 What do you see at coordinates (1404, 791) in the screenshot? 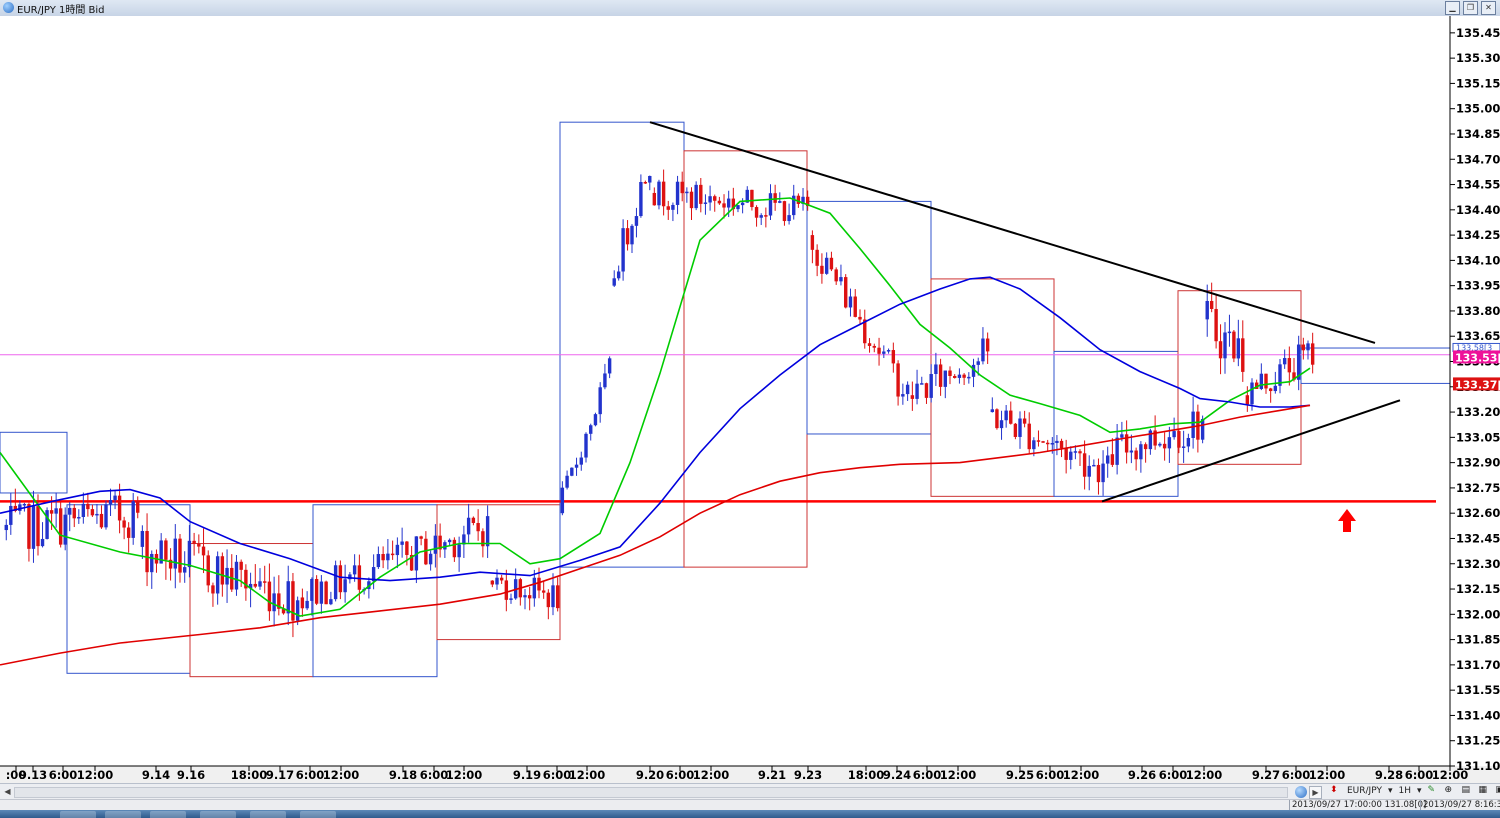
I see `timeframe-select: 1H` at bounding box center [1404, 791].